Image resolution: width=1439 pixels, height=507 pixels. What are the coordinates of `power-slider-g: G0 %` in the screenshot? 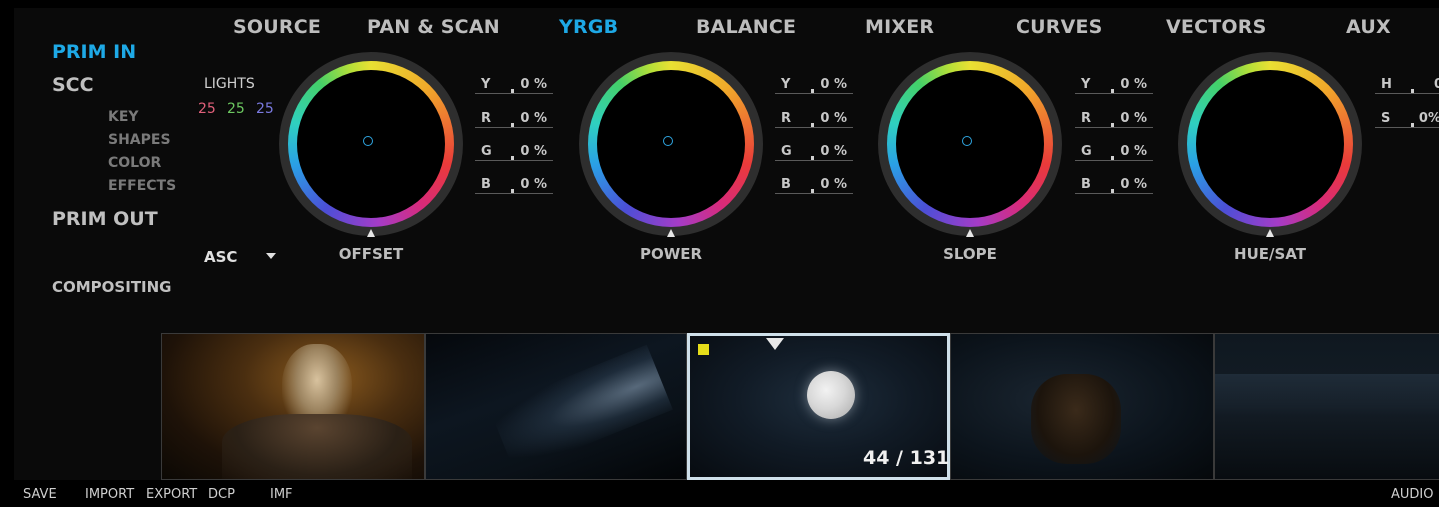 It's located at (814, 152).